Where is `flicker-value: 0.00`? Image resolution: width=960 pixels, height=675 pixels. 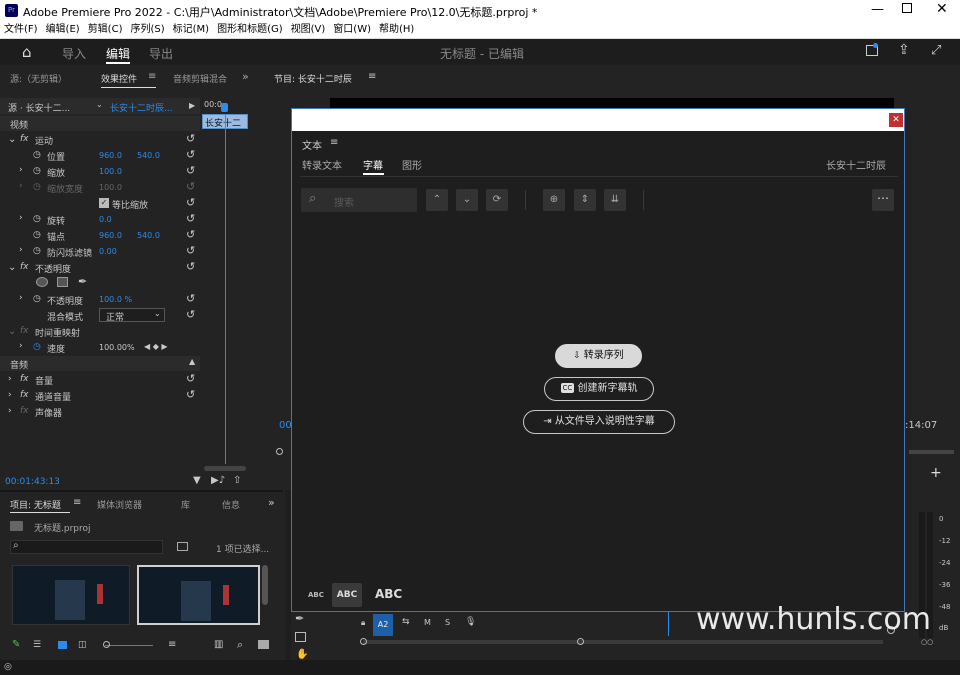 flicker-value: 0.00 is located at coordinates (108, 251).